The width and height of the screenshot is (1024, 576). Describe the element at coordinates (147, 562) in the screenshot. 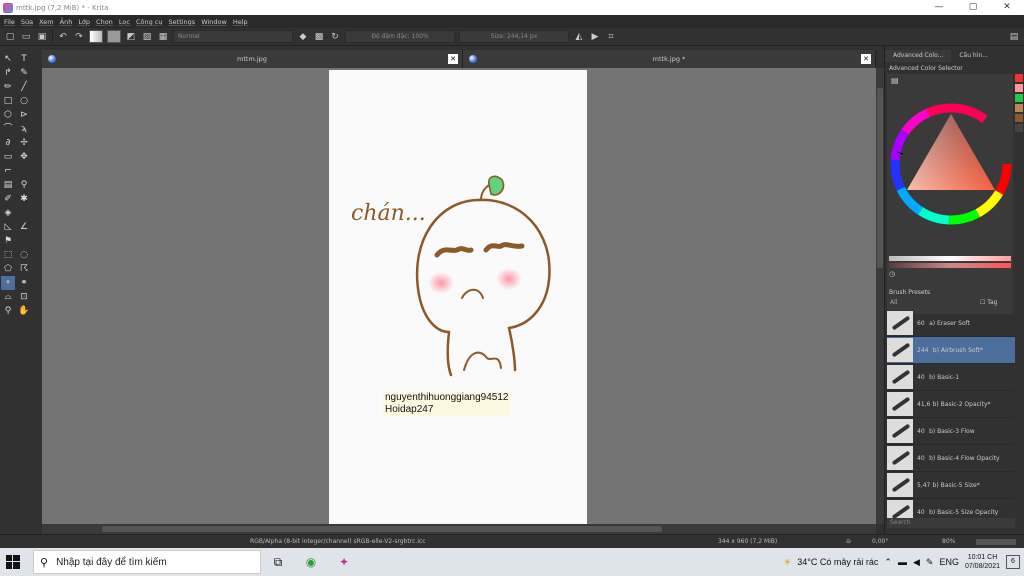

I see `taskbar-search-box: ⚲ Nhập tại đây để tìm kiếm` at that location.